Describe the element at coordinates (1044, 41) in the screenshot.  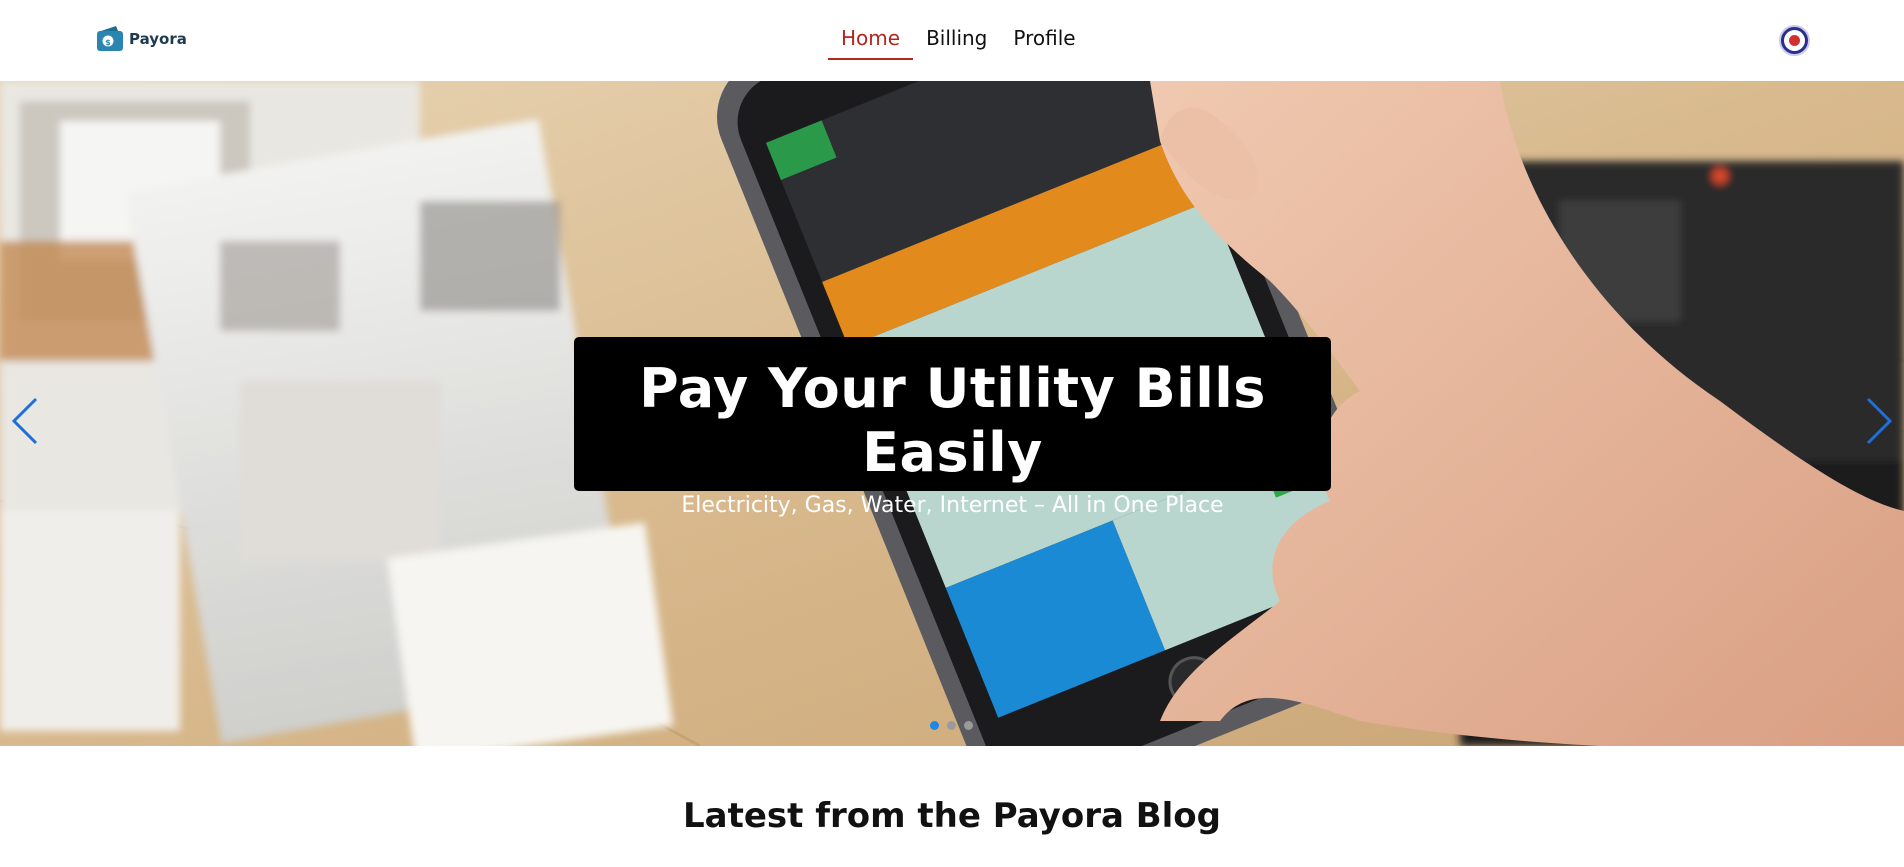
I see `nav-profile: Profile` at that location.